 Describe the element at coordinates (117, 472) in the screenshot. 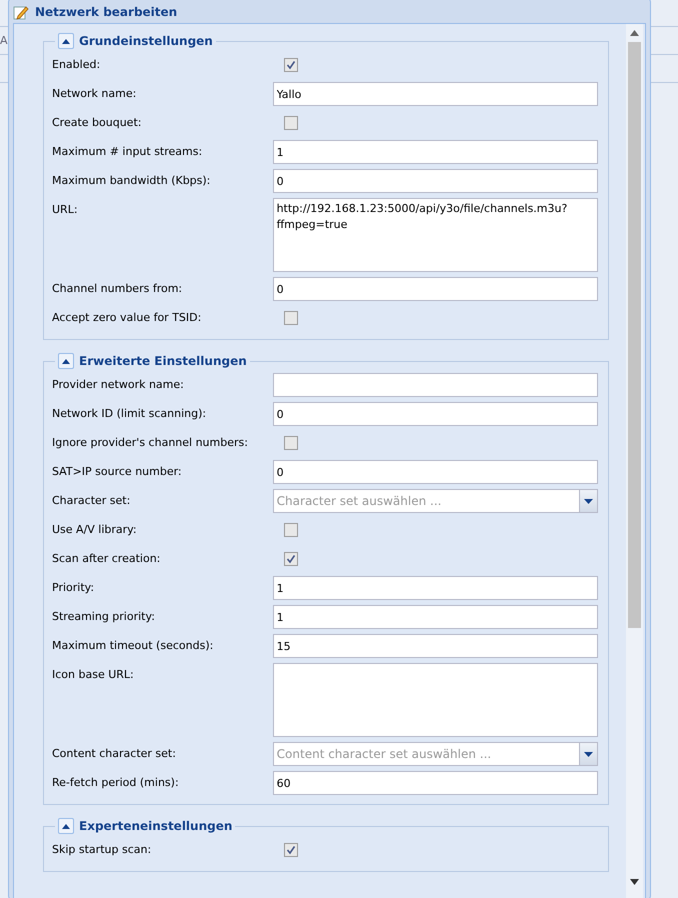

I see `field-label: SAT>IP source number:` at that location.